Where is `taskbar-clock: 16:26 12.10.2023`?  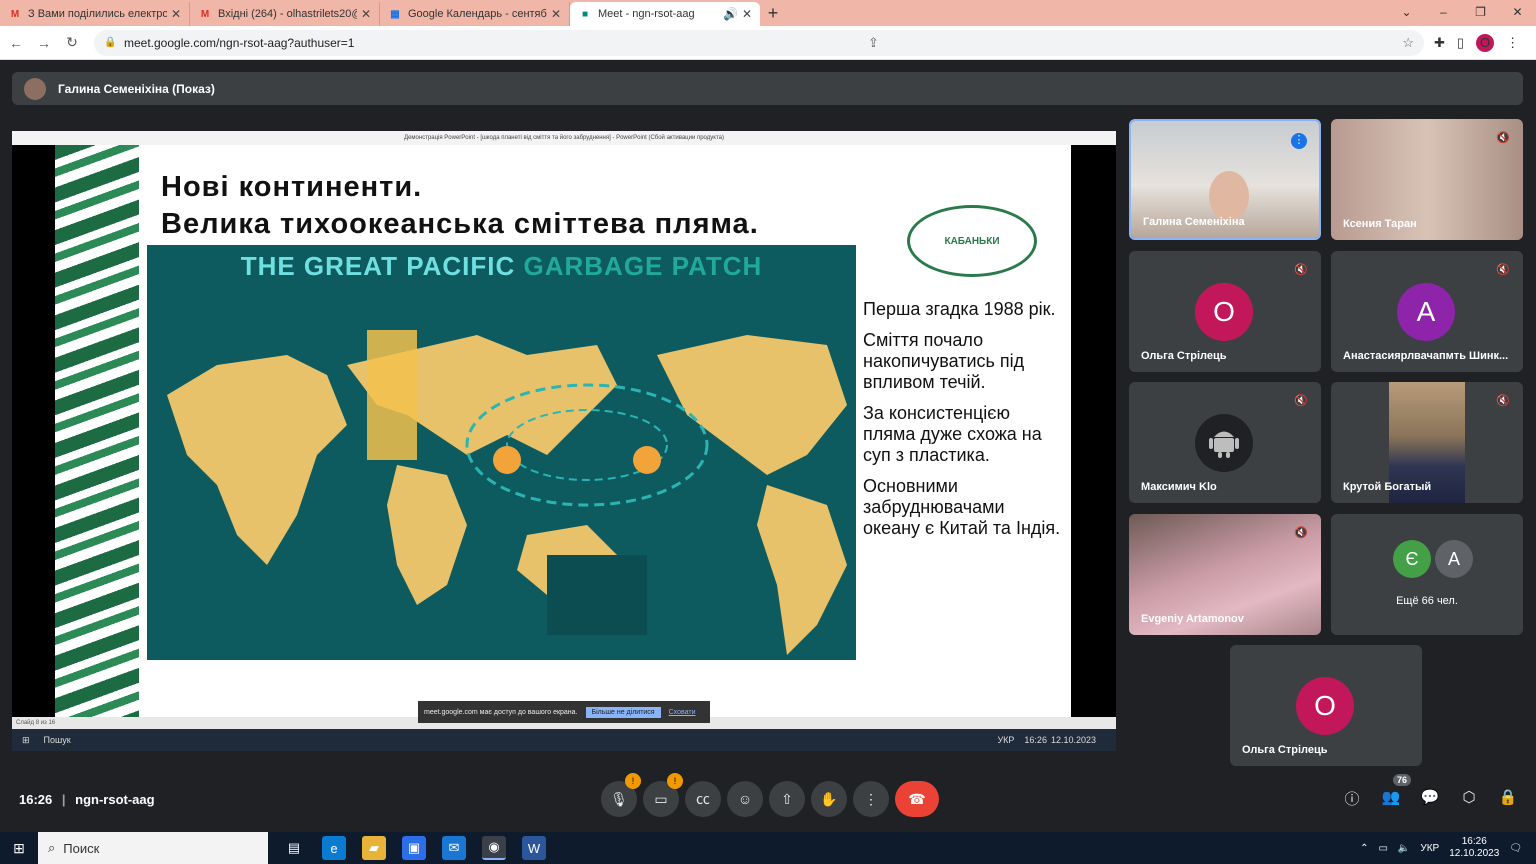 taskbar-clock: 16:26 12.10.2023 is located at coordinates (1474, 848).